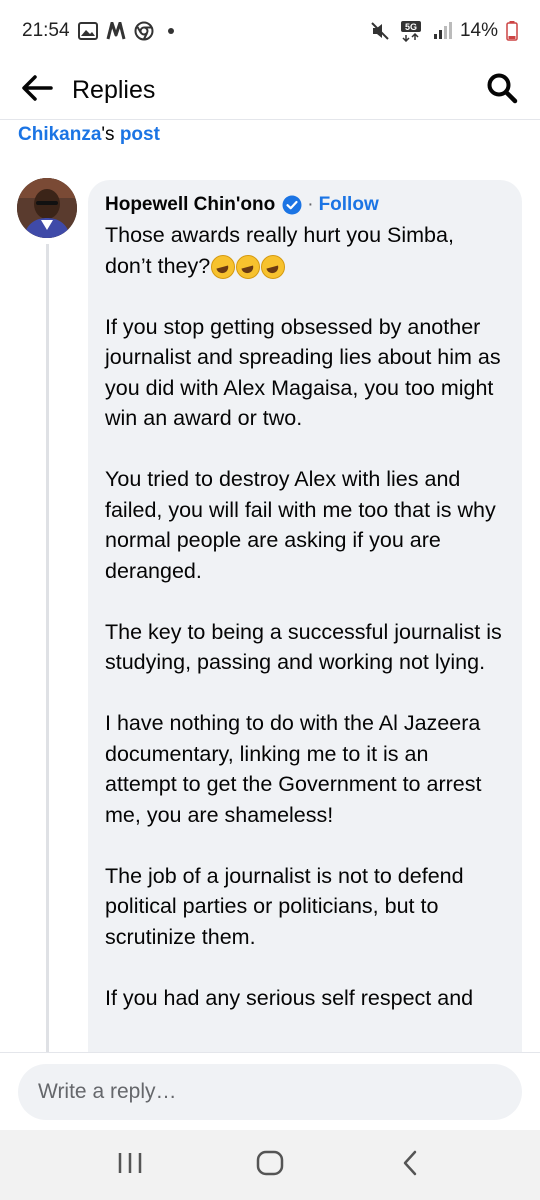  I want to click on laughing-emoji-icons, so click(248, 266).